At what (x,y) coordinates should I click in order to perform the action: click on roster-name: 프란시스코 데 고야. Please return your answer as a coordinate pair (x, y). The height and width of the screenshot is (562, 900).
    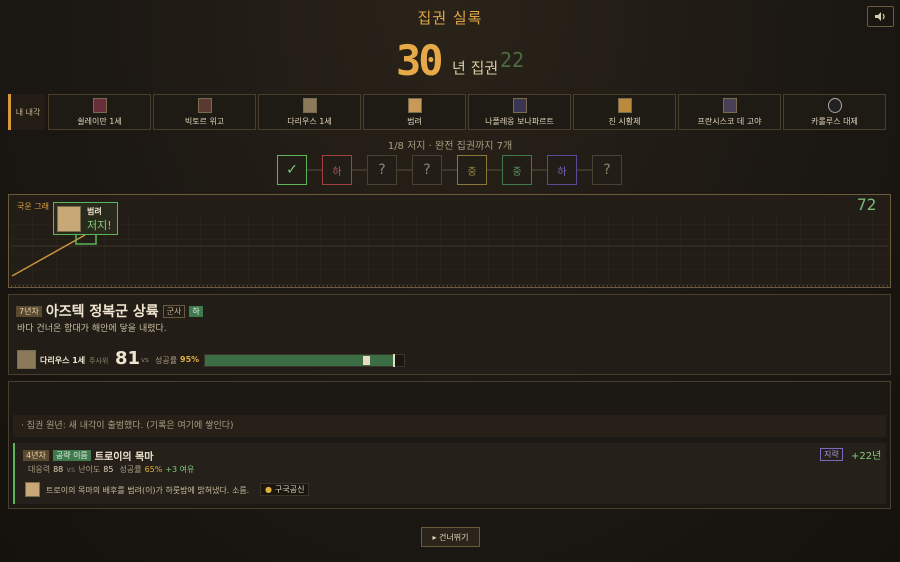
    Looking at the image, I should click on (729, 121).